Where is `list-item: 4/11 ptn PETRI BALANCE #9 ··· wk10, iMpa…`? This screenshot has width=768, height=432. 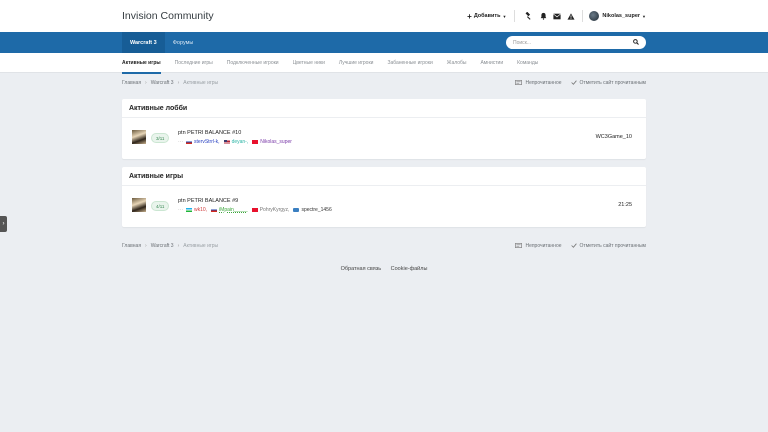 list-item: 4/11 ptn PETRI BALANCE #9 ··· wk10, iMpa… is located at coordinates (384, 206).